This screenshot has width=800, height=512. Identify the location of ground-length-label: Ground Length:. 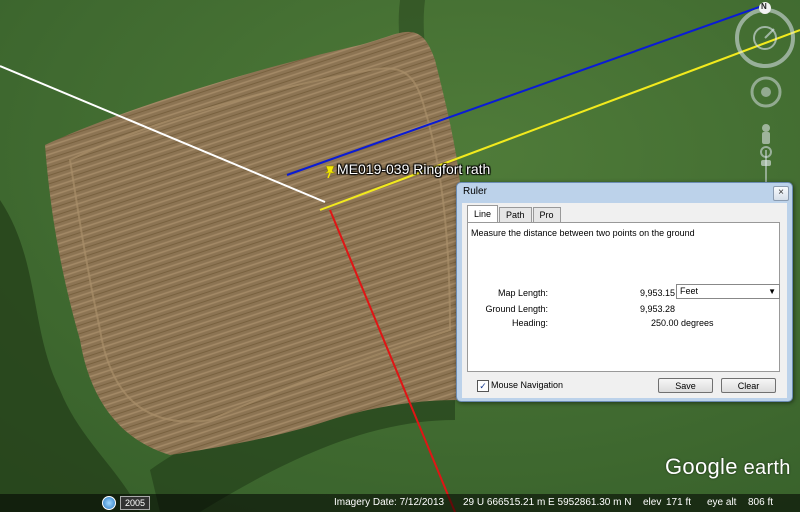
(516, 309).